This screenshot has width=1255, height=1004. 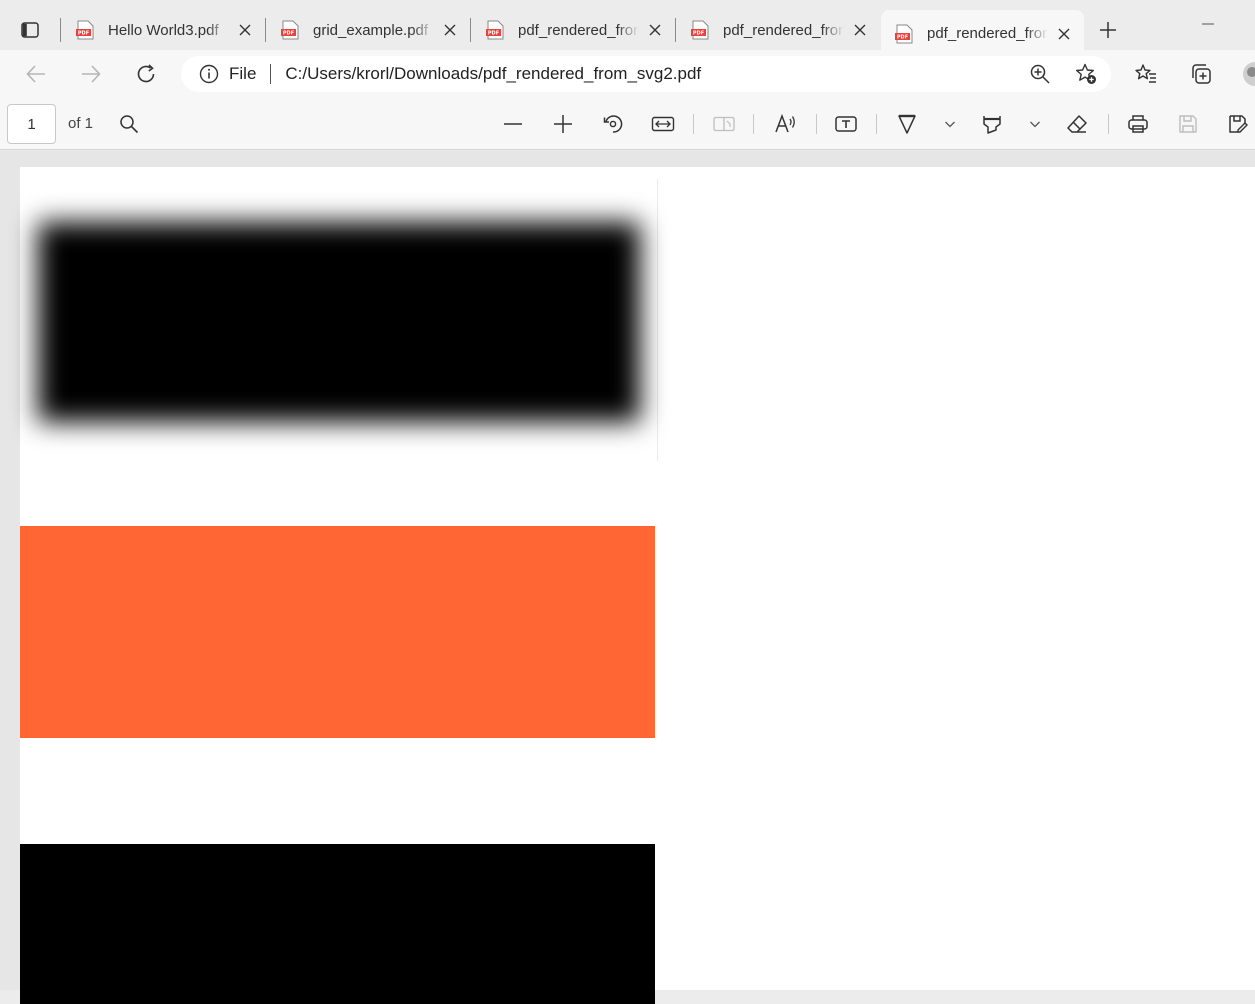 What do you see at coordinates (1249, 74) in the screenshot?
I see `profile-avatar` at bounding box center [1249, 74].